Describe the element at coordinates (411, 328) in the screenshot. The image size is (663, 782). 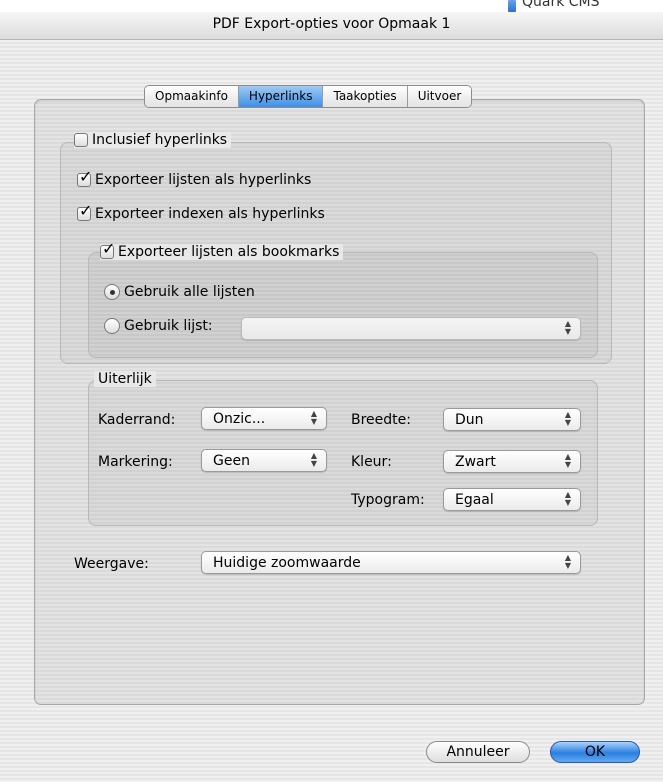
I see `use-list-popup: ▲ ▼` at that location.